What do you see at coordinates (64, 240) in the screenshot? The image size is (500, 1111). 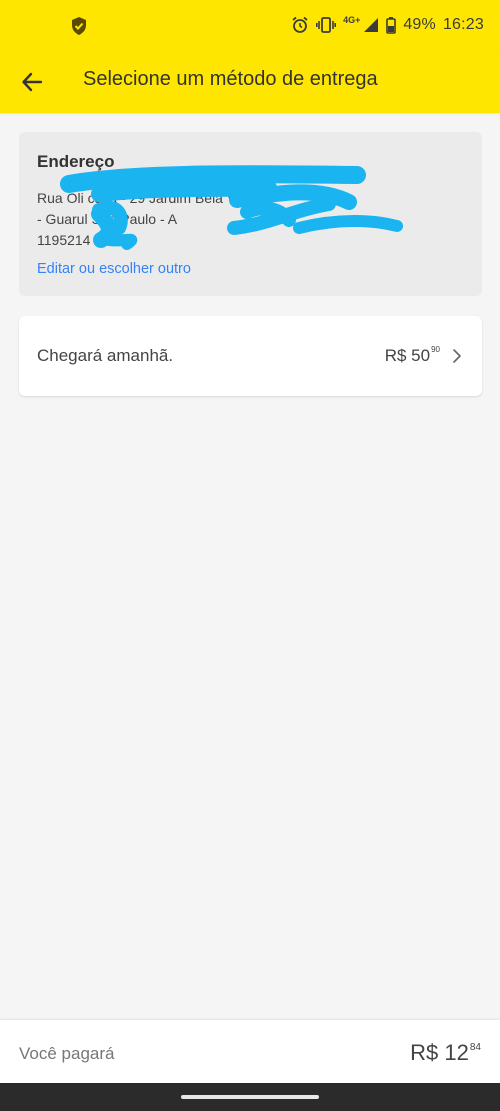 I see `address-line-3: 1195214` at bounding box center [64, 240].